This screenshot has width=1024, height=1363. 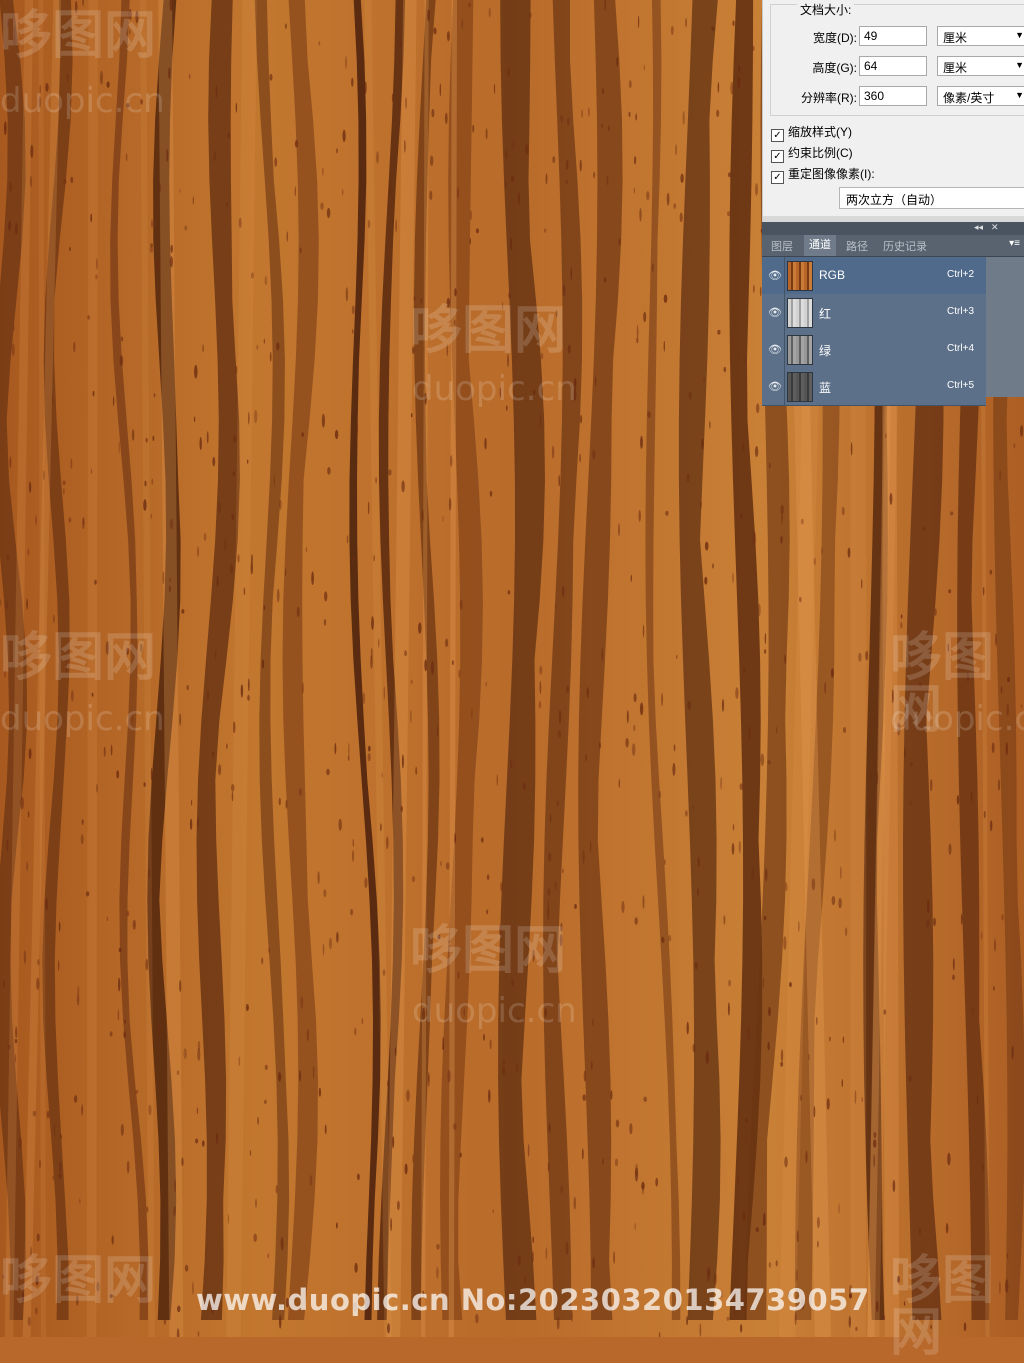 I want to click on channel-row-rgb: 👁 RGB Ctrl+2, so click(x=874, y=276).